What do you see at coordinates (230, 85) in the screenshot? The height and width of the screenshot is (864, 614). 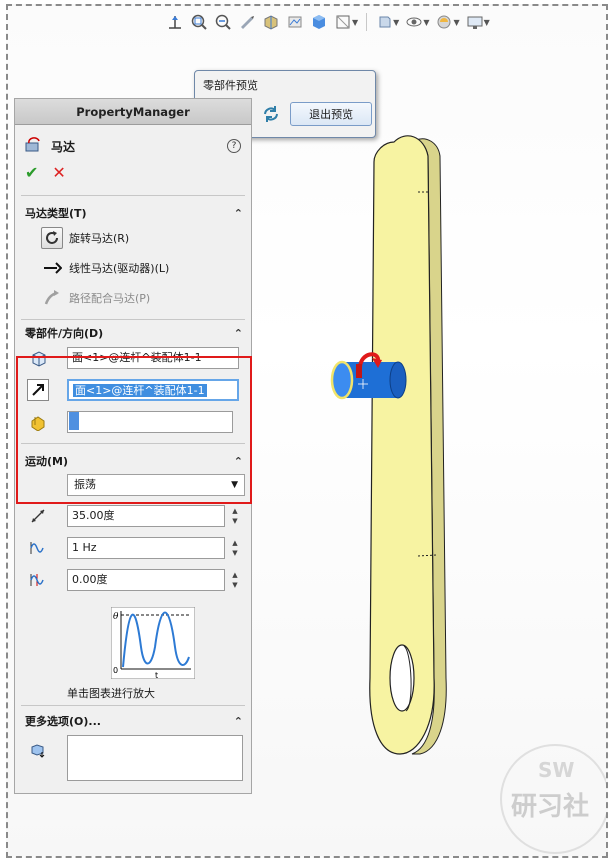 I see `popup-title: 零部件预览` at bounding box center [230, 85].